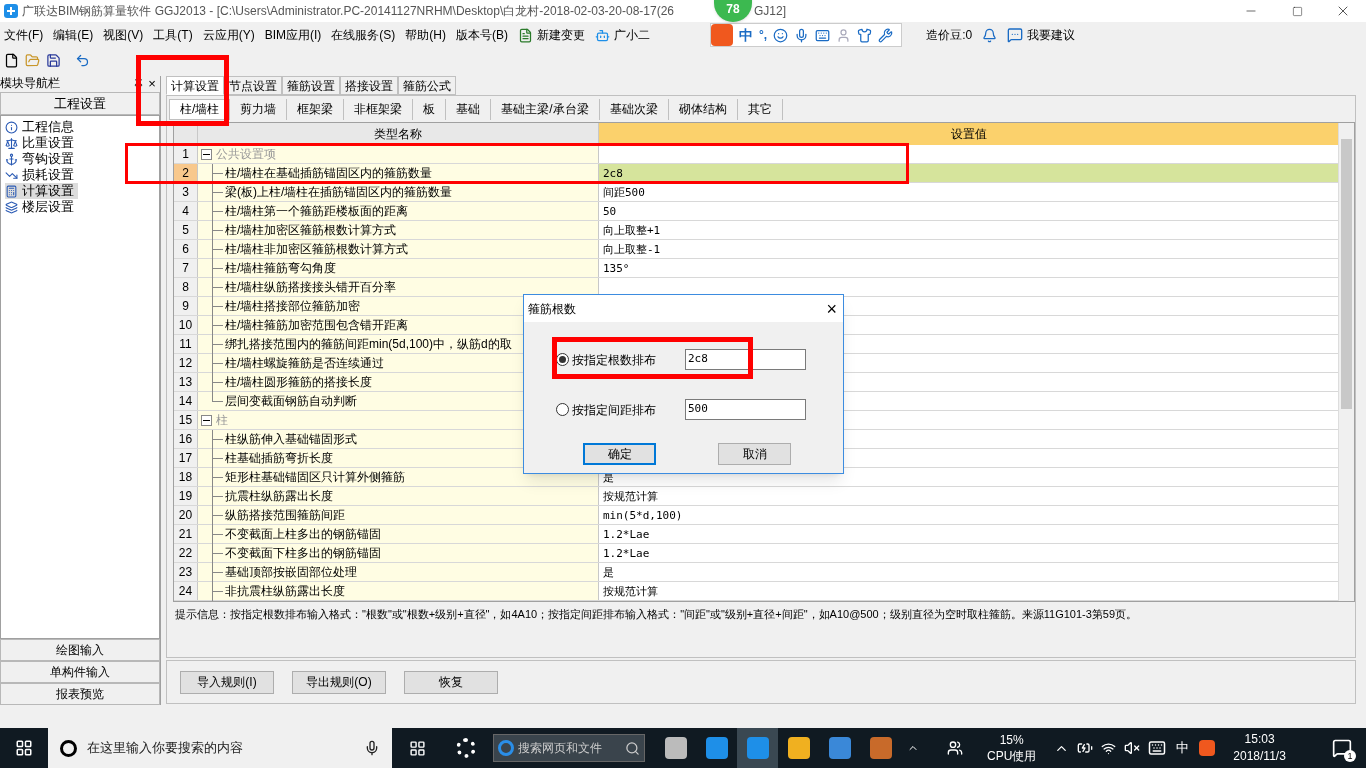 This screenshot has height=768, width=1366. I want to click on setting-name: 抗震柱纵筋露出长度, so click(279, 496).